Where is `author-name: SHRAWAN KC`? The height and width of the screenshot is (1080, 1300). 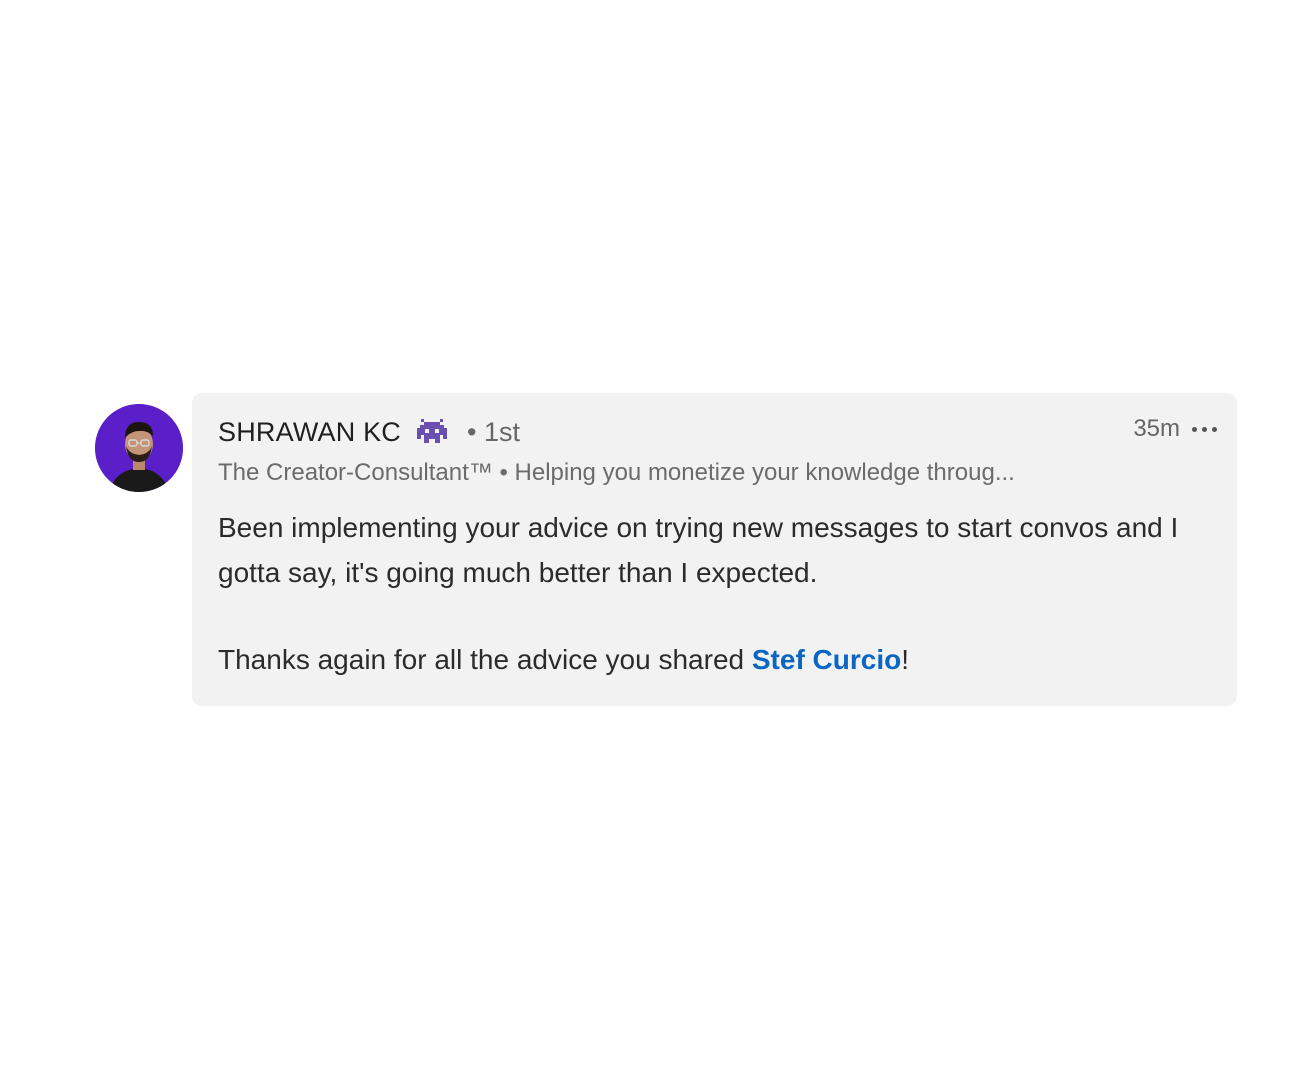
author-name: SHRAWAN KC is located at coordinates (309, 432).